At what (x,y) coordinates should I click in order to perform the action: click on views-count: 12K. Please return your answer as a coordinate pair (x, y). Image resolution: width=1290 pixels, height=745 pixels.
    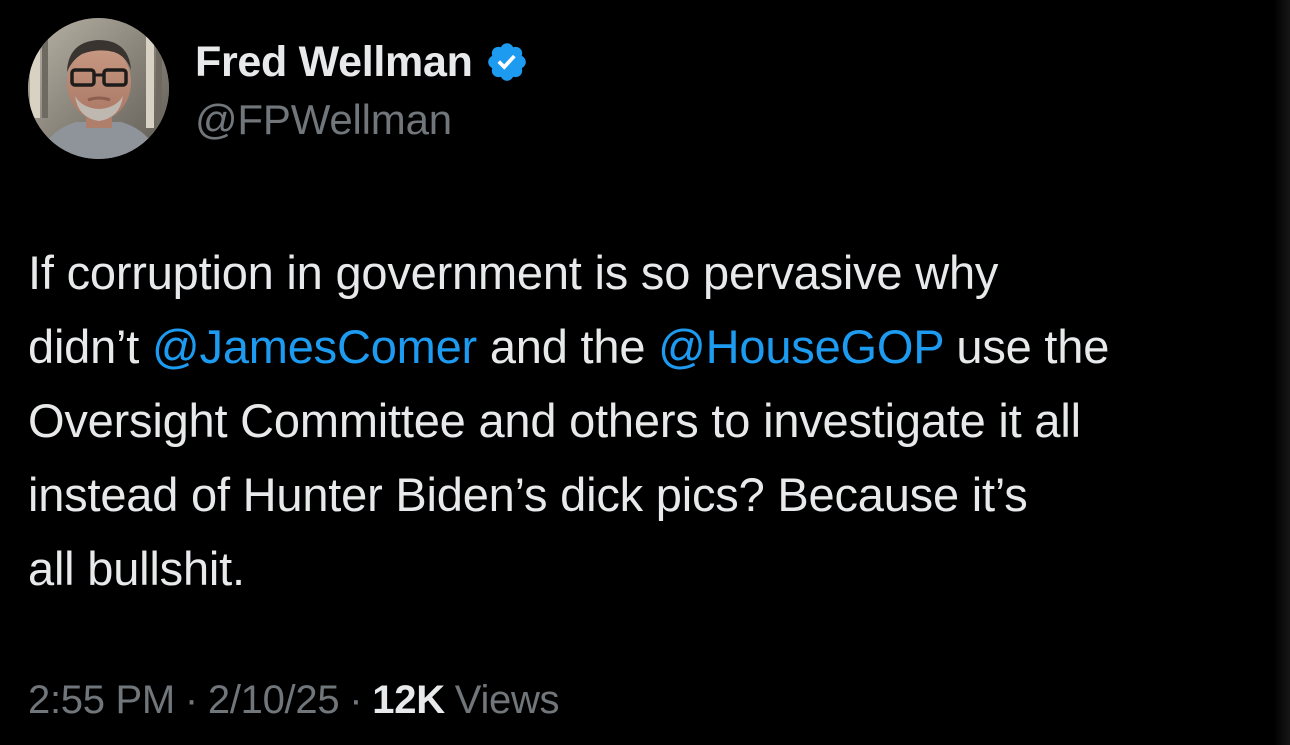
    Looking at the image, I should click on (408, 700).